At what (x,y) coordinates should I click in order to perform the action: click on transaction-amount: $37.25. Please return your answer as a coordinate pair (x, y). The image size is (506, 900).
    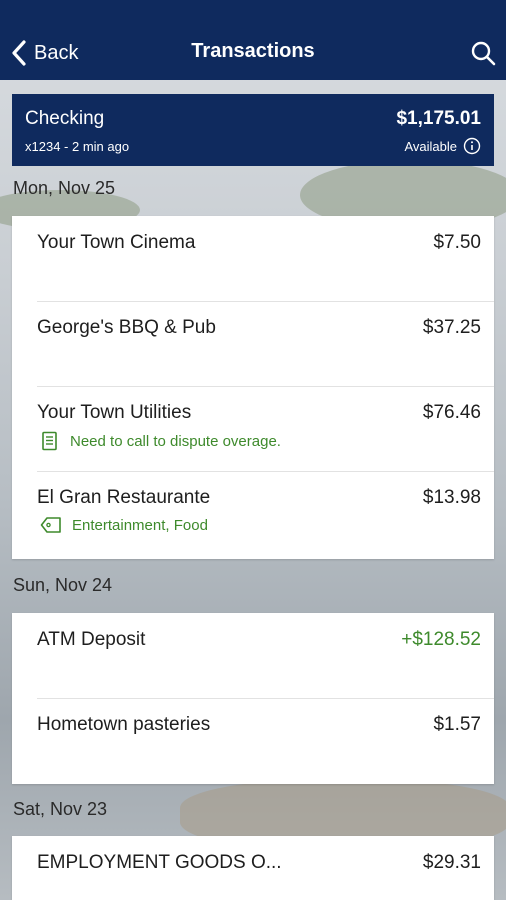
    Looking at the image, I should click on (451, 327).